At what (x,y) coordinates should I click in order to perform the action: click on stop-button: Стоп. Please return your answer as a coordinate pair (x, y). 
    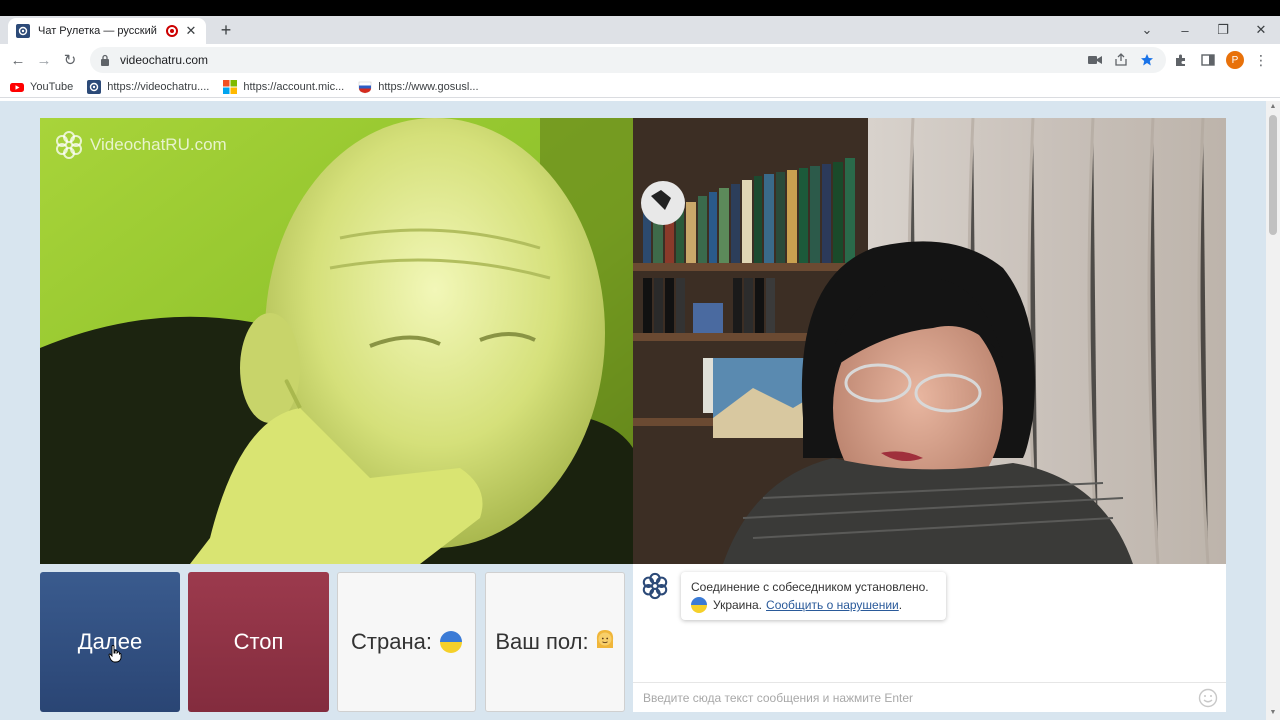
    Looking at the image, I should click on (258, 642).